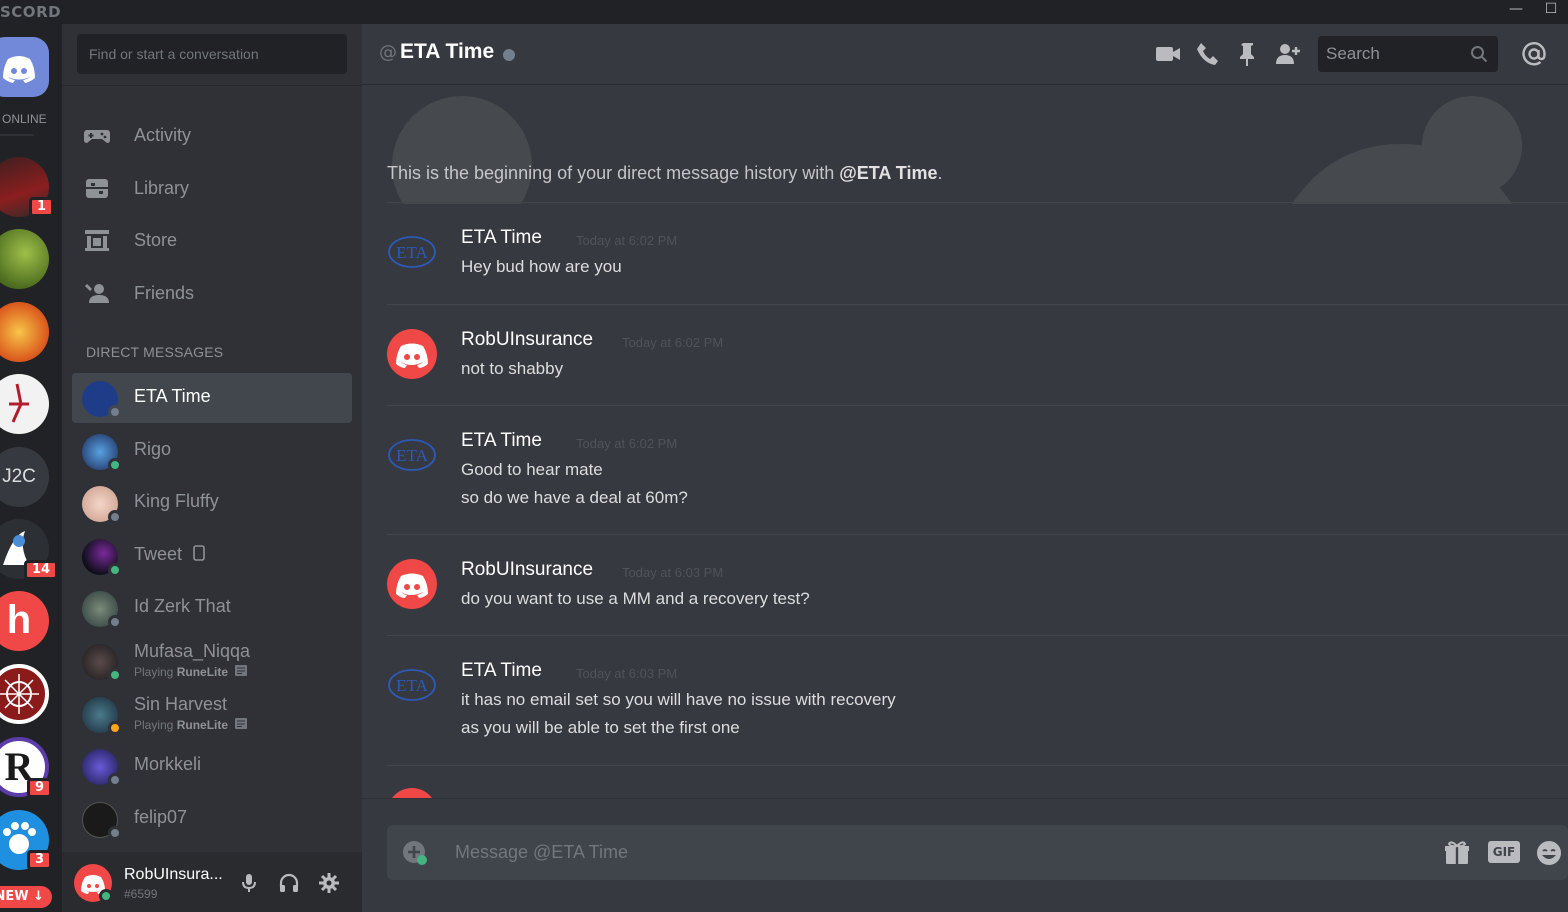 Image resolution: width=1568 pixels, height=912 pixels. I want to click on dm-activity-game: RuneLite, so click(202, 672).